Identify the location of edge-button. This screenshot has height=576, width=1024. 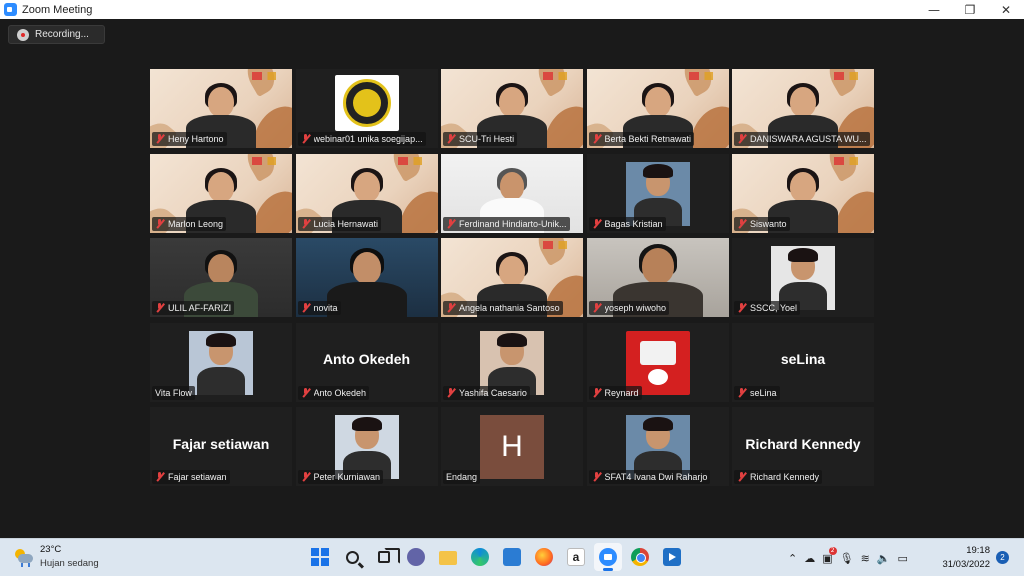
(480, 557).